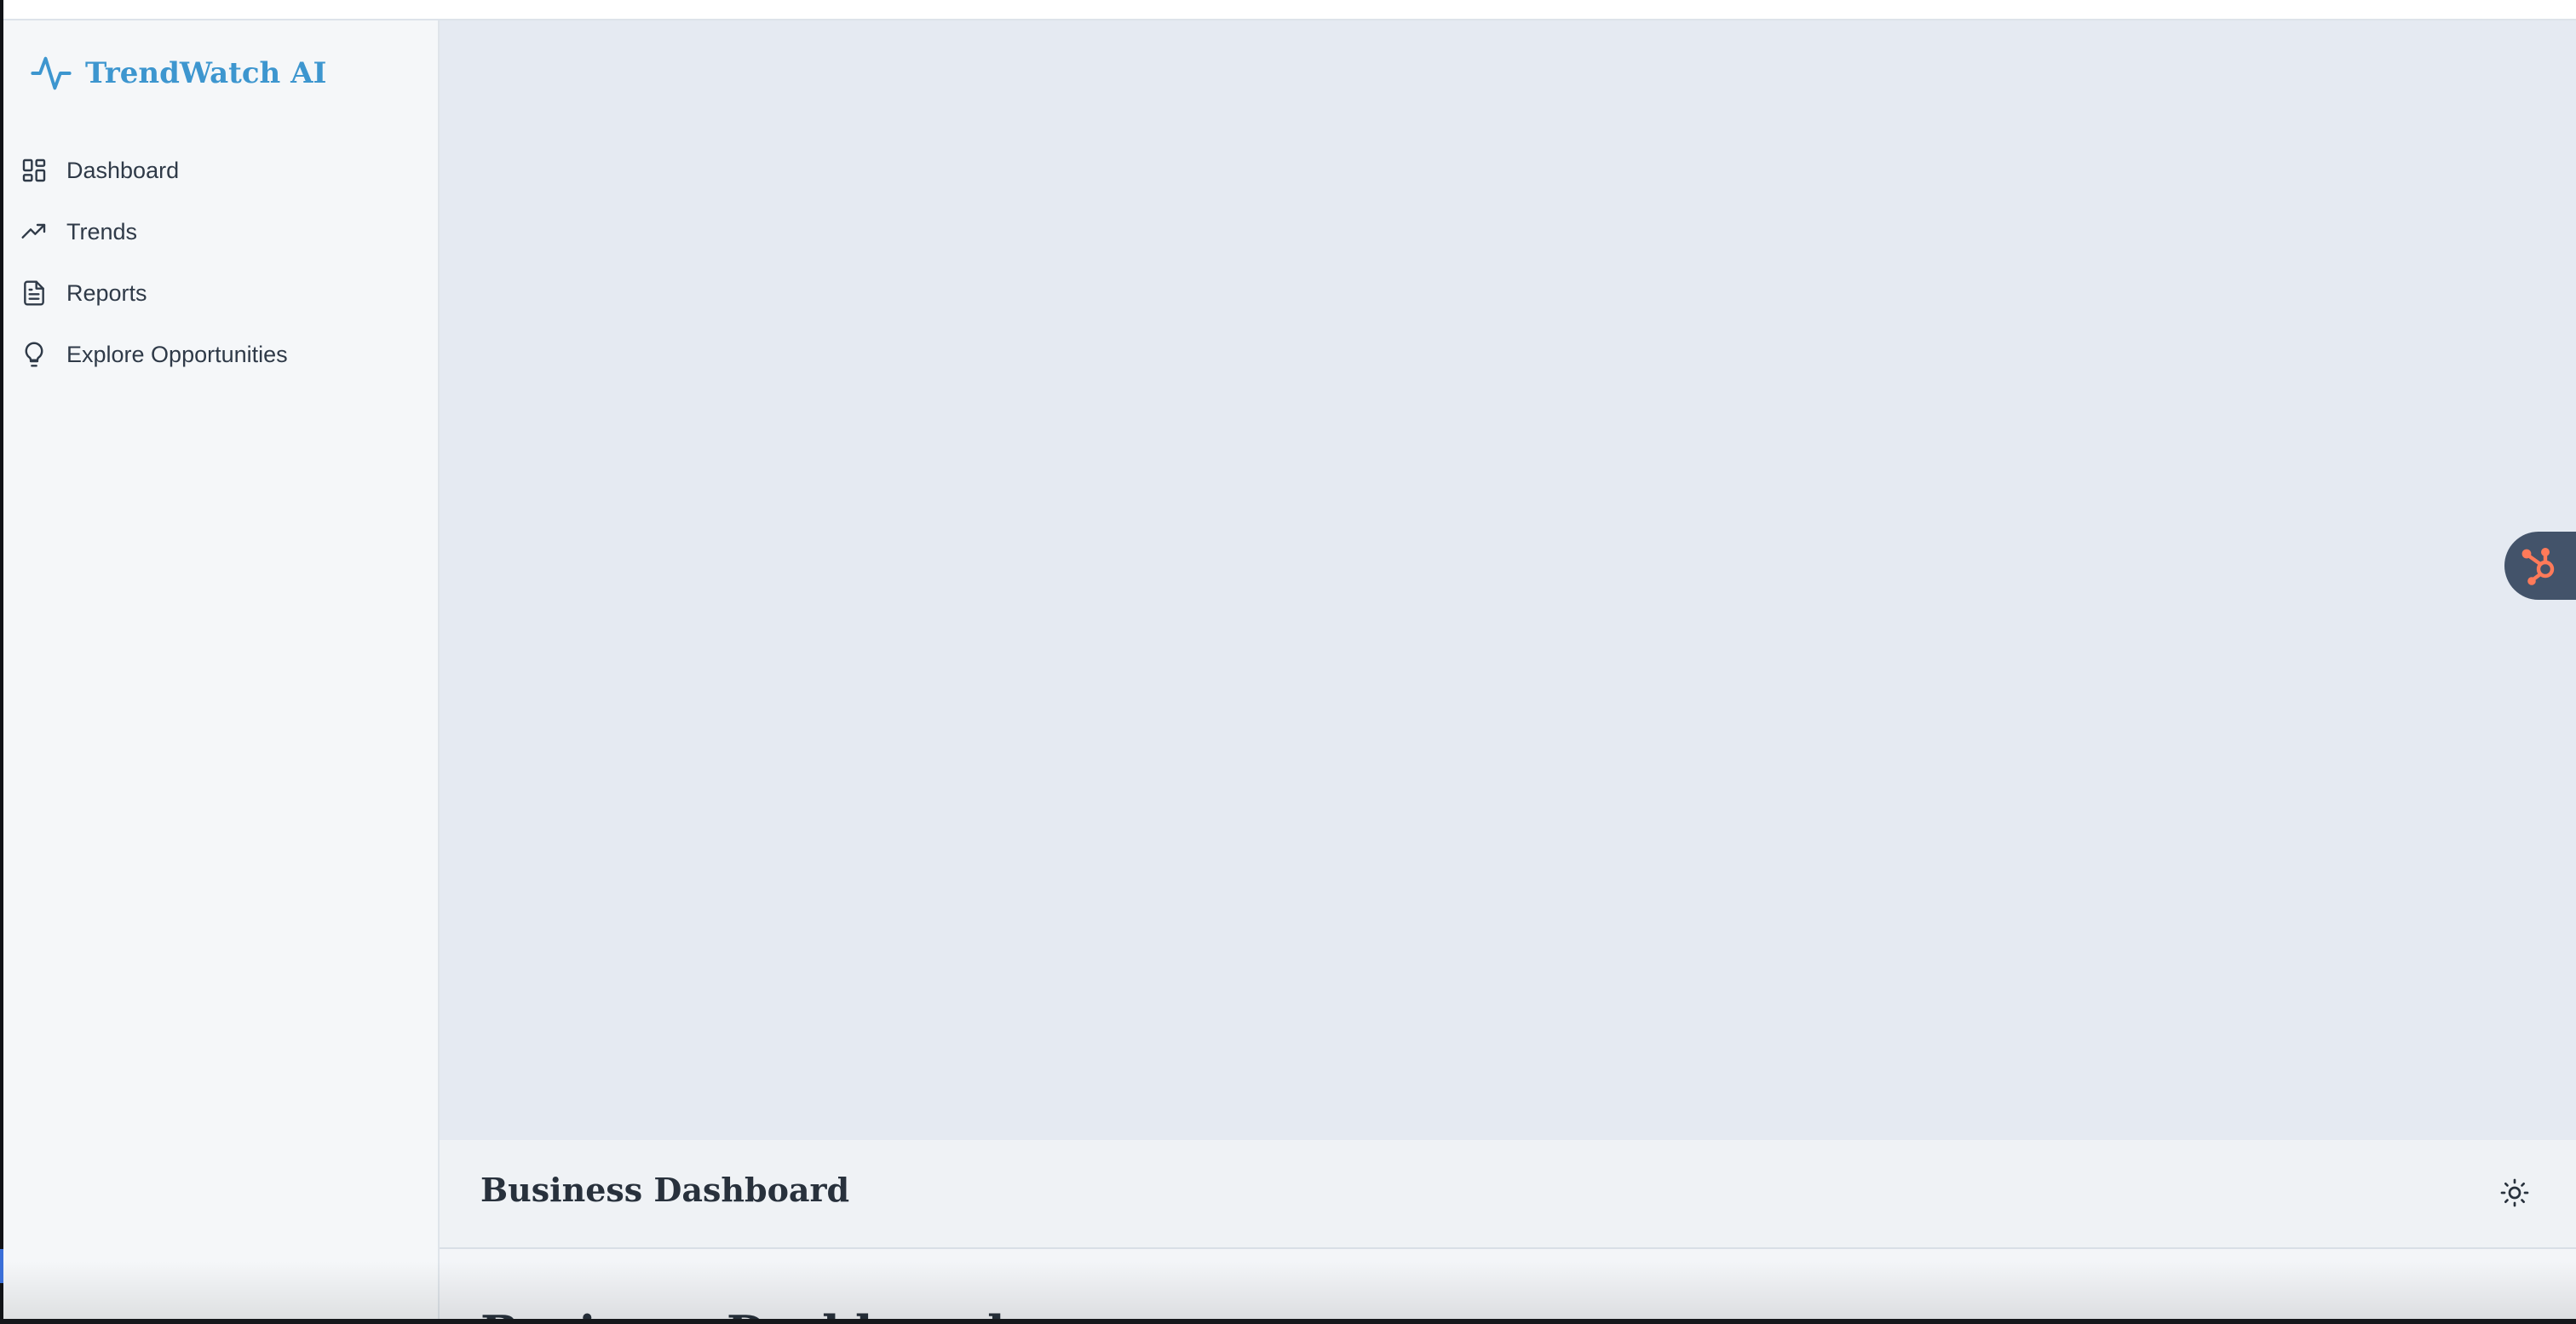 The image size is (2576, 1324). What do you see at coordinates (34, 293) in the screenshot?
I see `document-icon` at bounding box center [34, 293].